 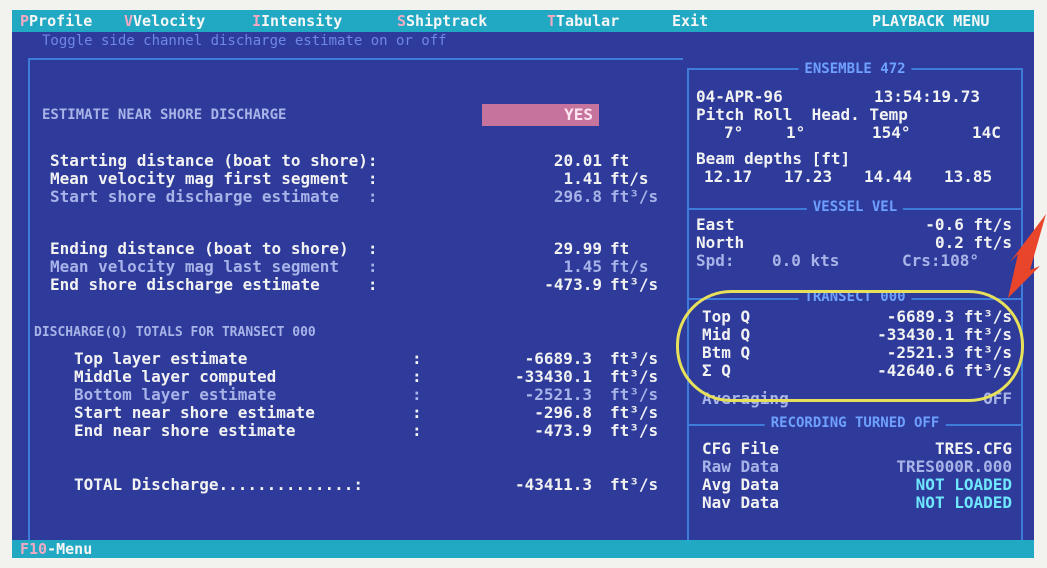 I want to click on end-near-shore-unit: ft³/s, so click(x=634, y=430).